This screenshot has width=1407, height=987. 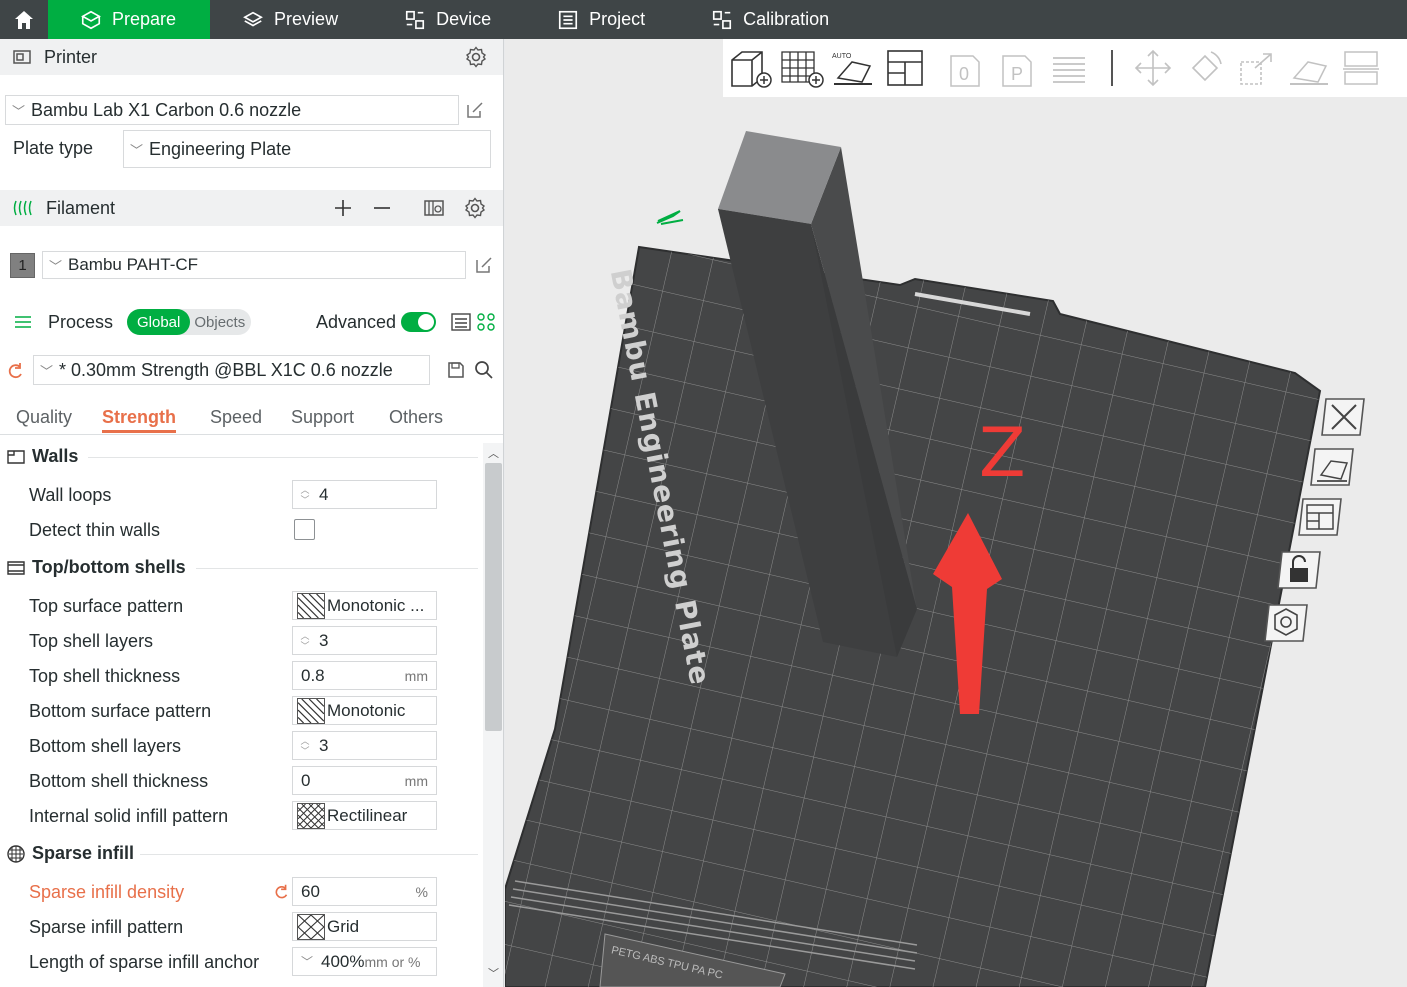 I want to click on reset-preset-button, so click(x=16, y=371).